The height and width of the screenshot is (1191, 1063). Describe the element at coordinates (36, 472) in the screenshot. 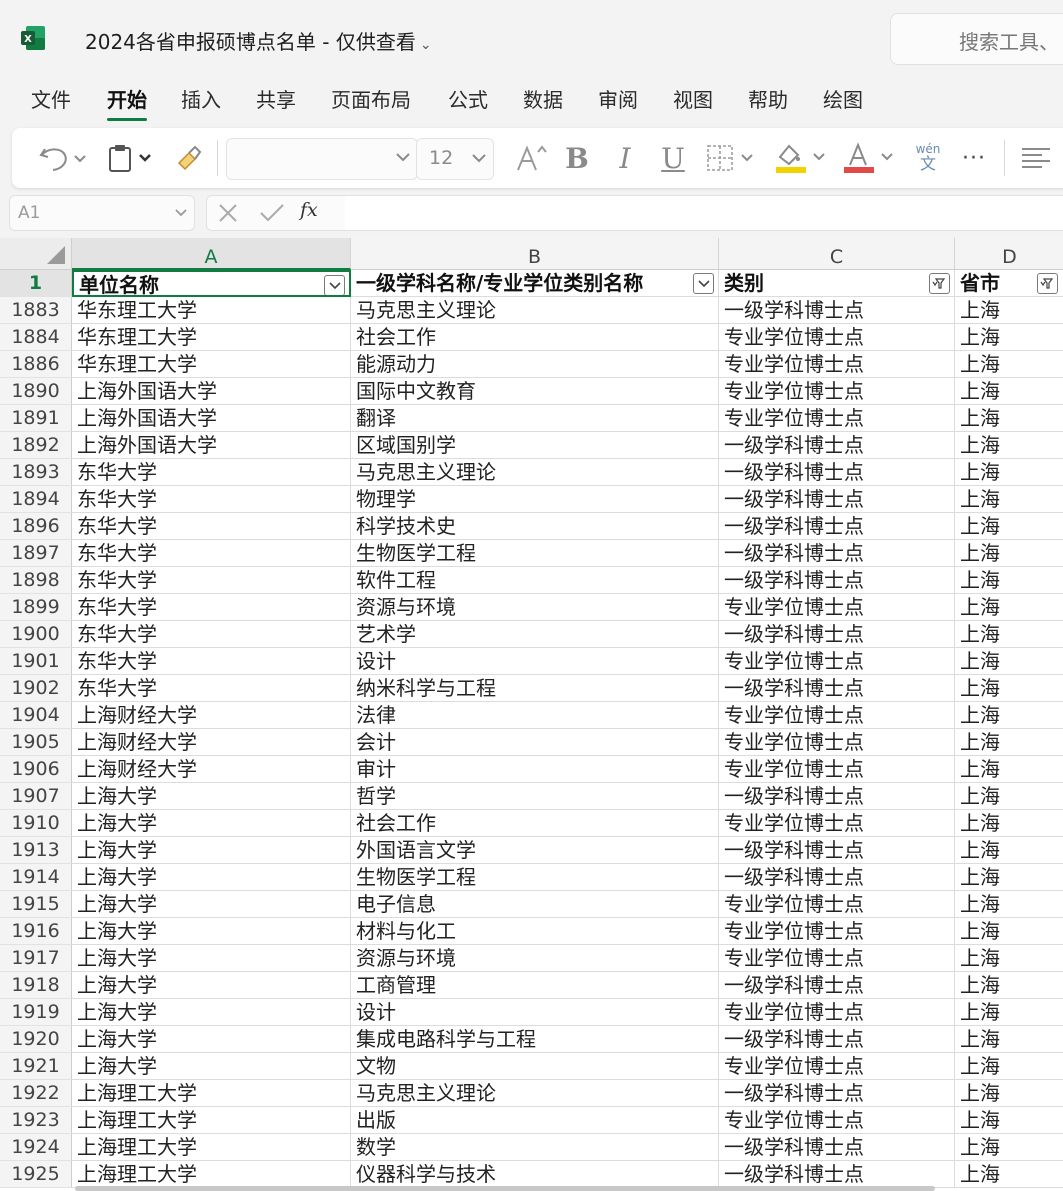

I see `row-header: 1893` at that location.